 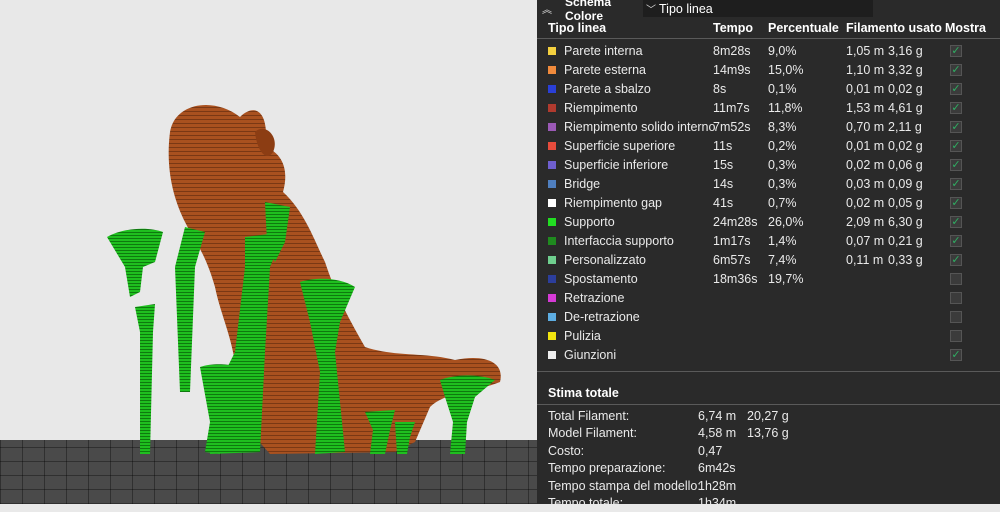 What do you see at coordinates (905, 222) in the screenshot?
I see `filament-weight: 6,30 g` at bounding box center [905, 222].